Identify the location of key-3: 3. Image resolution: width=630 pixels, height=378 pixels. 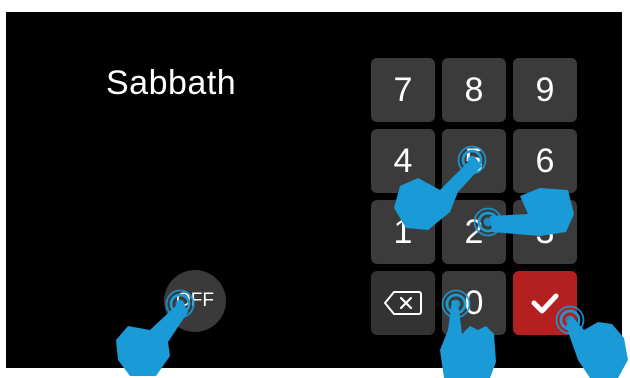
(545, 232).